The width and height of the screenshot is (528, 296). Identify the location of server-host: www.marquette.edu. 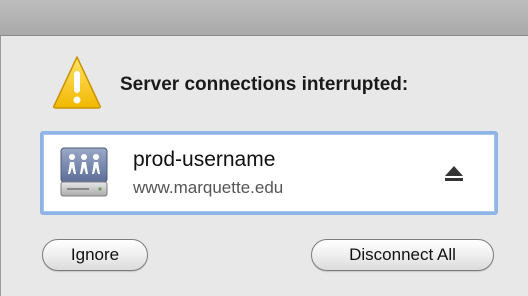
(208, 187).